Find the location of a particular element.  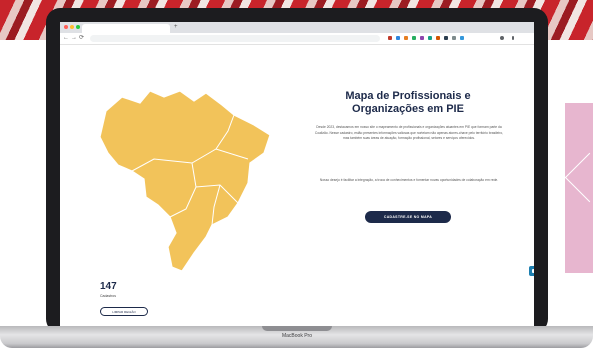

laptop-notch is located at coordinates (297, 328).